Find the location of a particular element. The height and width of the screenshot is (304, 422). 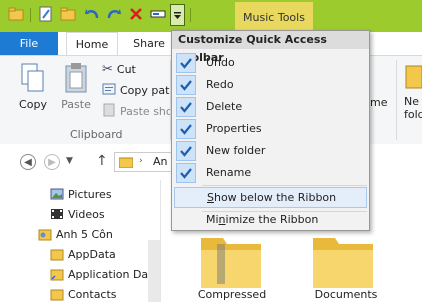

menu-header: Customize Quick Access Toolbar is located at coordinates (270, 47).